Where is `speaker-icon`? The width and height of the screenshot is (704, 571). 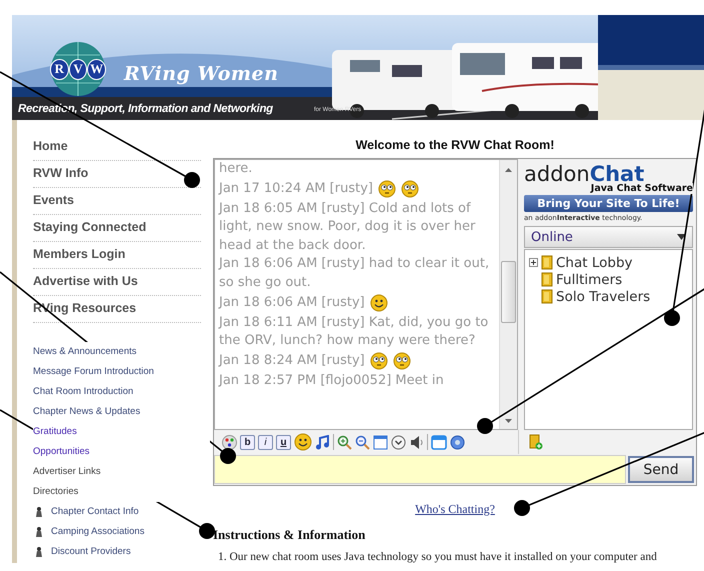
speaker-icon is located at coordinates (416, 442).